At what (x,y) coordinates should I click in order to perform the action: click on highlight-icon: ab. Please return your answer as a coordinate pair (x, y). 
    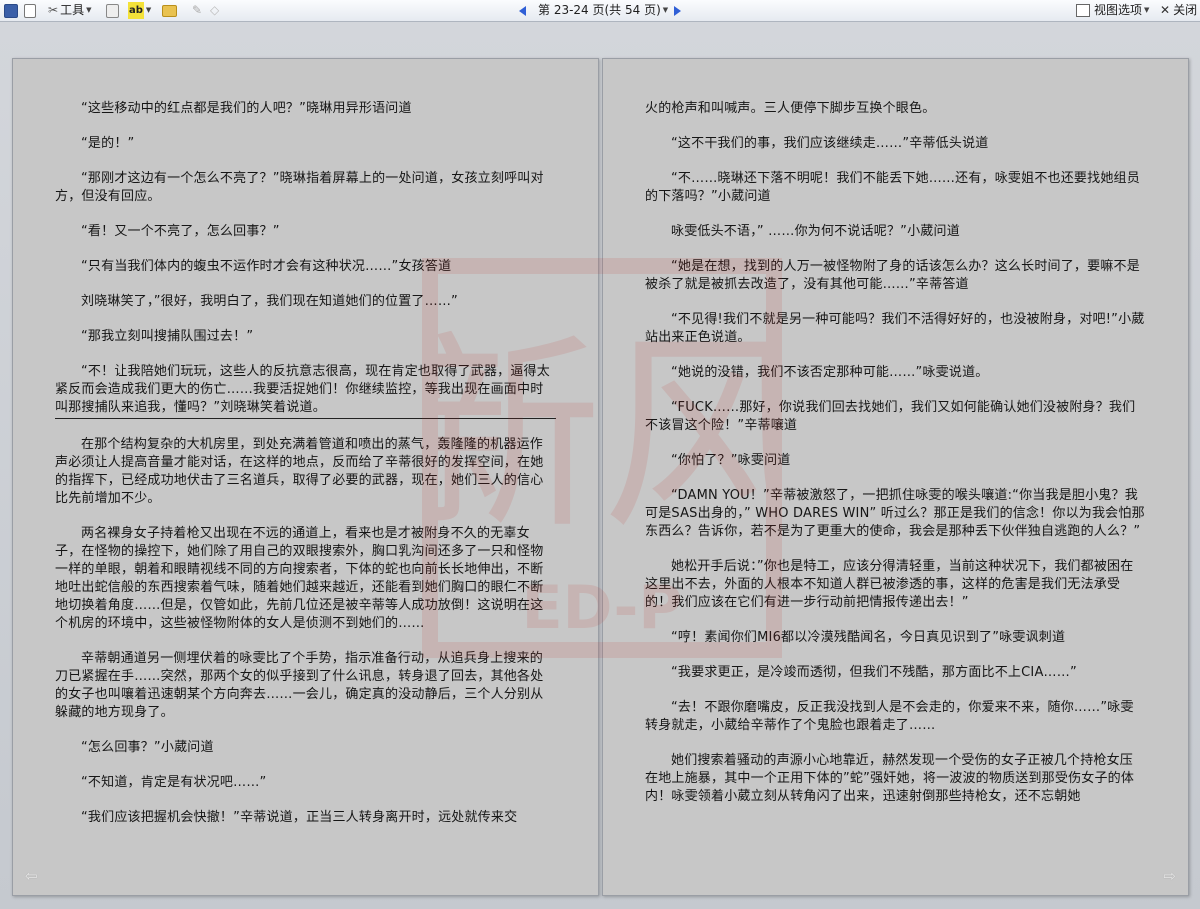
    Looking at the image, I should click on (136, 10).